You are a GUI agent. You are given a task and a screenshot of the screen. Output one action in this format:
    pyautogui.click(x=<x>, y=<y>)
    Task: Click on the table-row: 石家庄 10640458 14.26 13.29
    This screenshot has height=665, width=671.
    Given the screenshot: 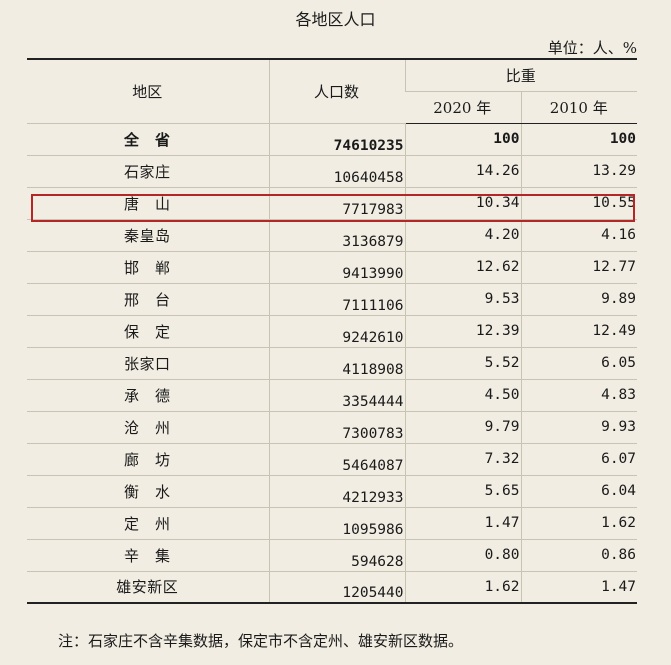 What is the action you would take?
    pyautogui.click(x=332, y=171)
    